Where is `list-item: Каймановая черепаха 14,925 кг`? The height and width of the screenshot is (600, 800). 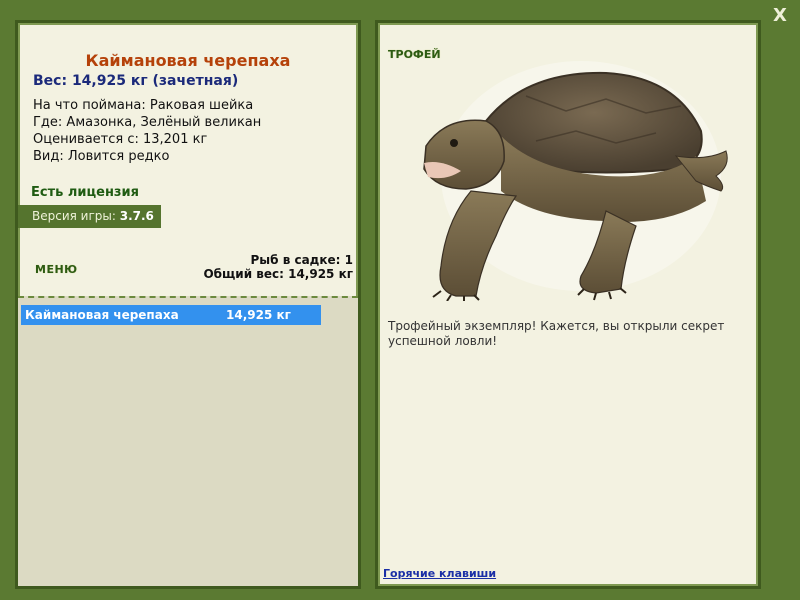
list-item: Каймановая черепаха 14,925 кг is located at coordinates (171, 315).